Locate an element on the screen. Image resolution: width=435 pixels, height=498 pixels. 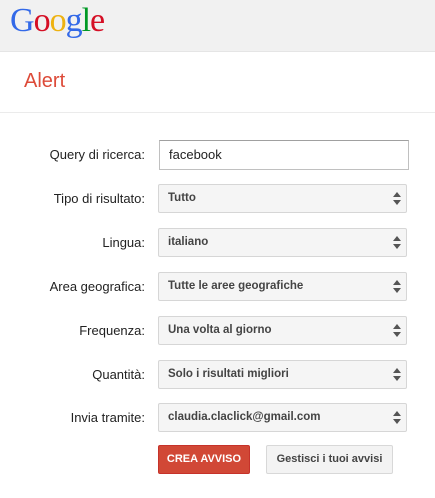
language-value: italiano is located at coordinates (188, 242).